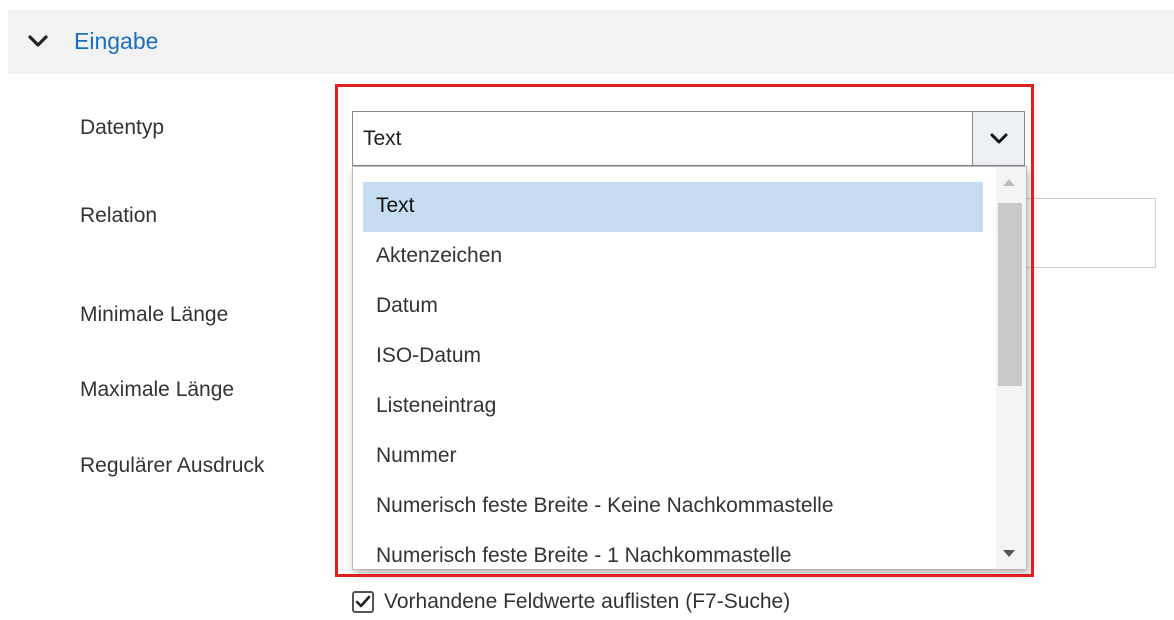 This screenshot has height=620, width=1174. I want to click on datentyp-select-toggle, so click(998, 138).